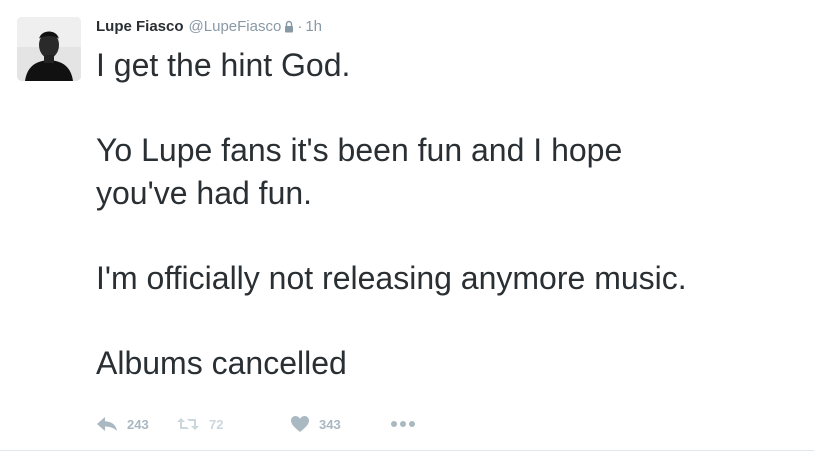  What do you see at coordinates (289, 26) in the screenshot?
I see `lock-icon` at bounding box center [289, 26].